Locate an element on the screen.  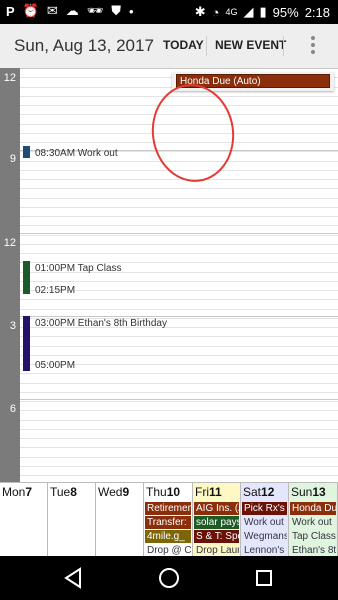
week-event-chip: Wegmans is located at coordinates (264, 536).